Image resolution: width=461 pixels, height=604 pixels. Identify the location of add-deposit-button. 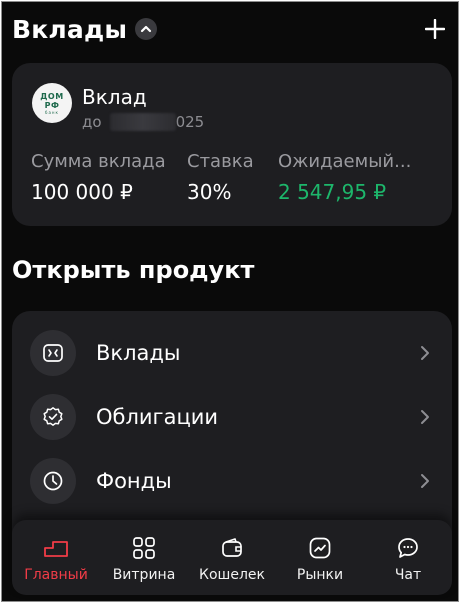
(435, 29).